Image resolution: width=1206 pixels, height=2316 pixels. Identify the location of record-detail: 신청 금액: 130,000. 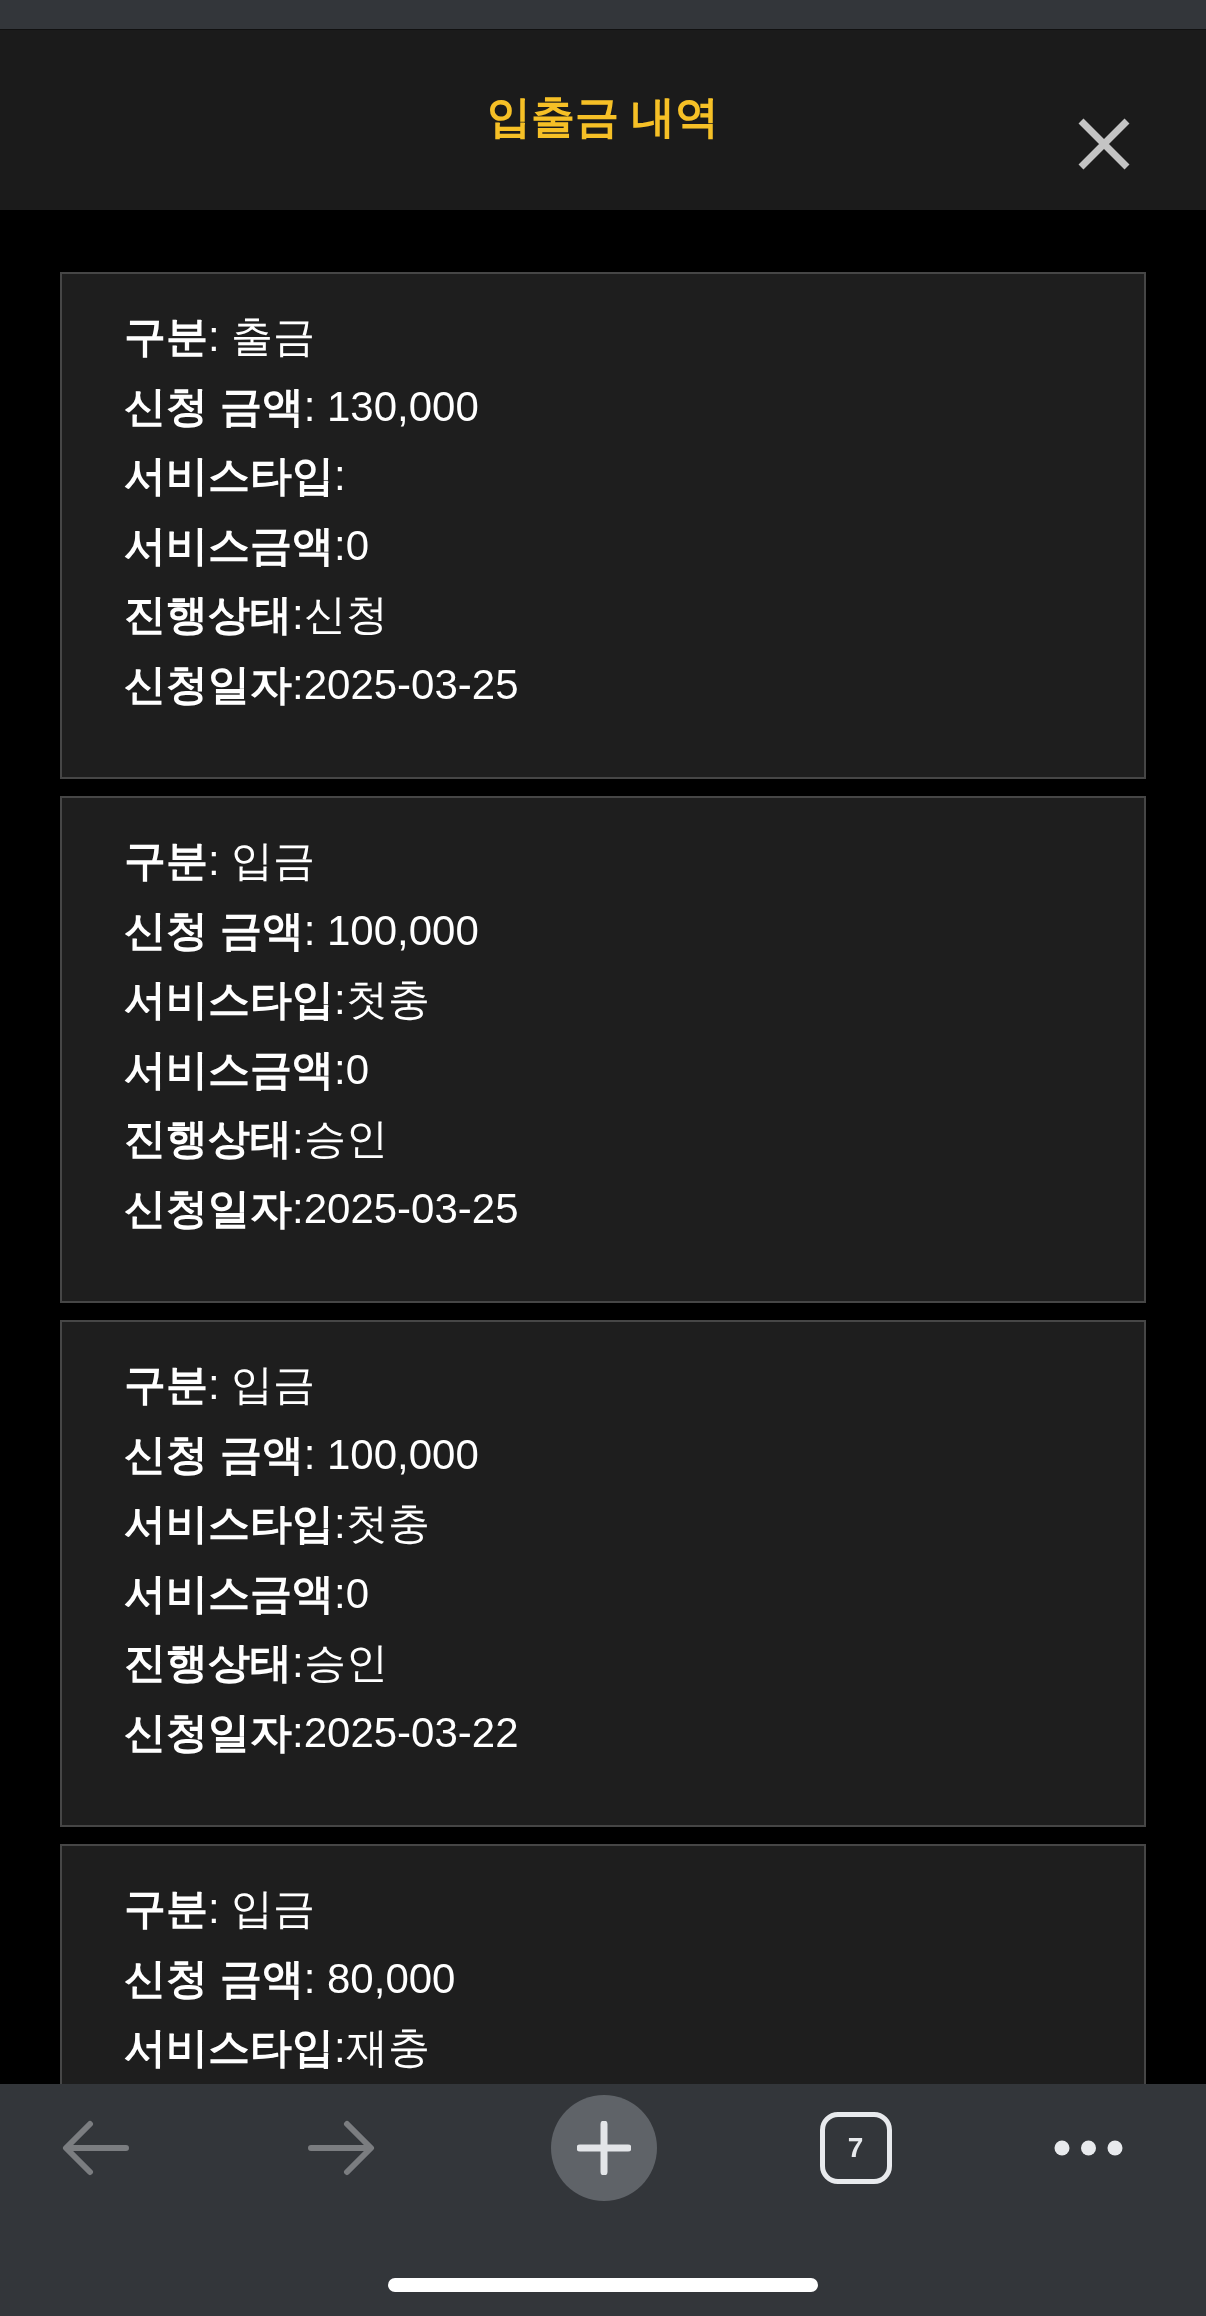
(302, 406).